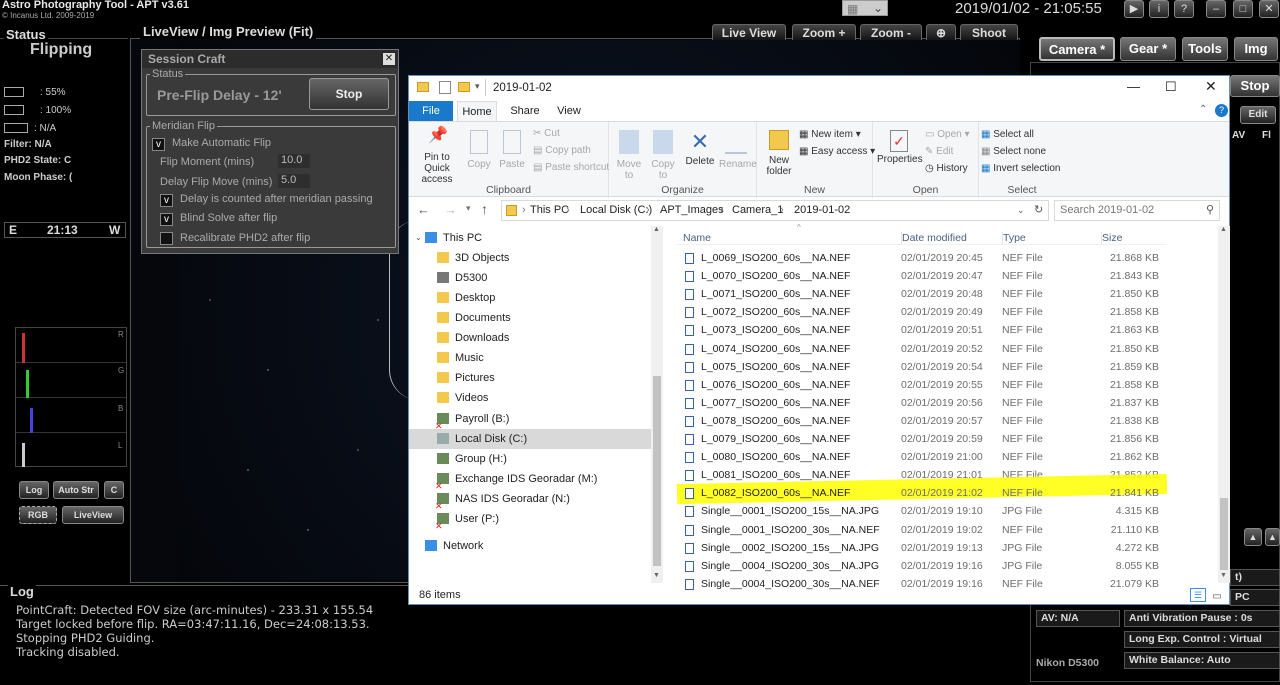  Describe the element at coordinates (1148, 49) in the screenshot. I see `tab-gear: Gear *` at that location.